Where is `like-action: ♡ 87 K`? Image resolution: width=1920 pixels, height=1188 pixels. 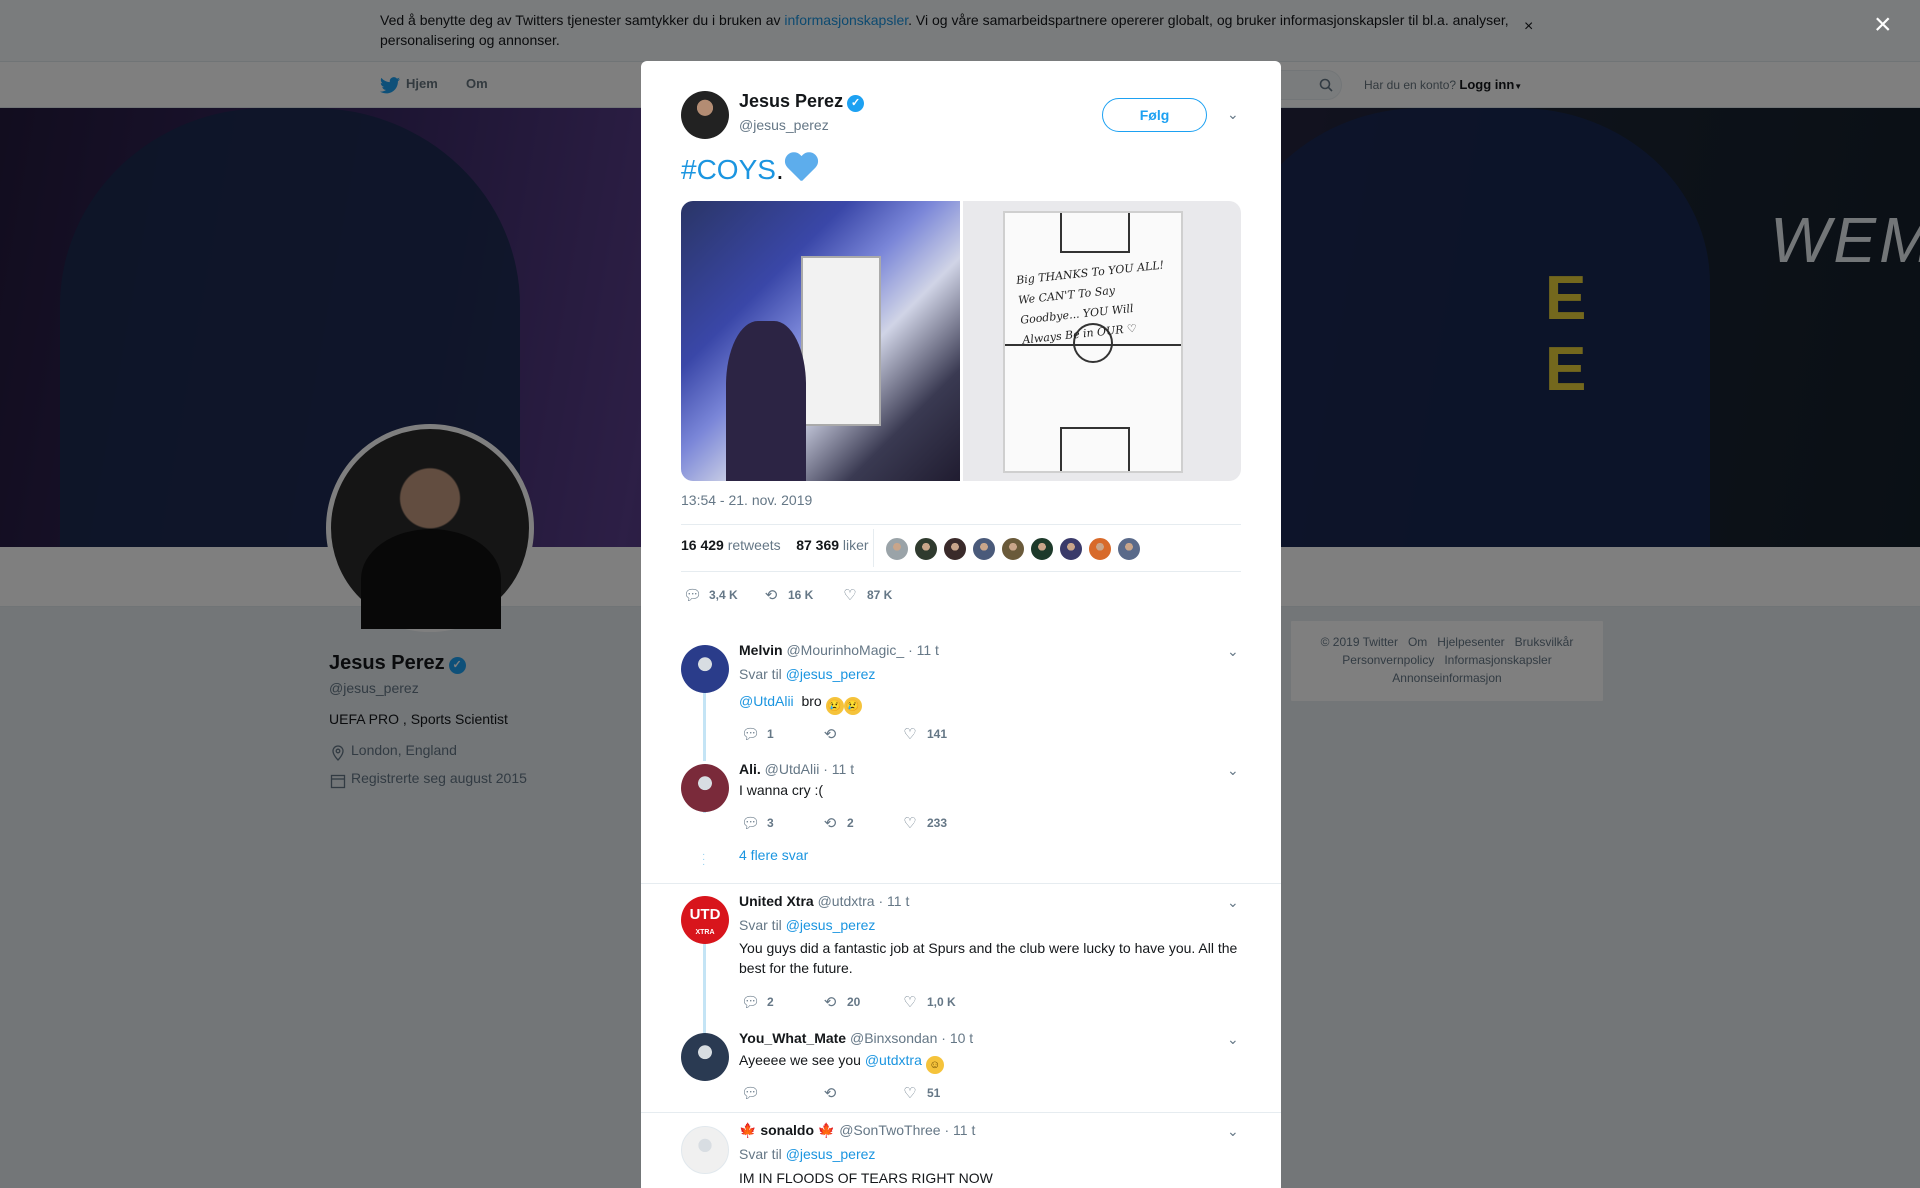
like-action: ♡ 87 K is located at coordinates (866, 595).